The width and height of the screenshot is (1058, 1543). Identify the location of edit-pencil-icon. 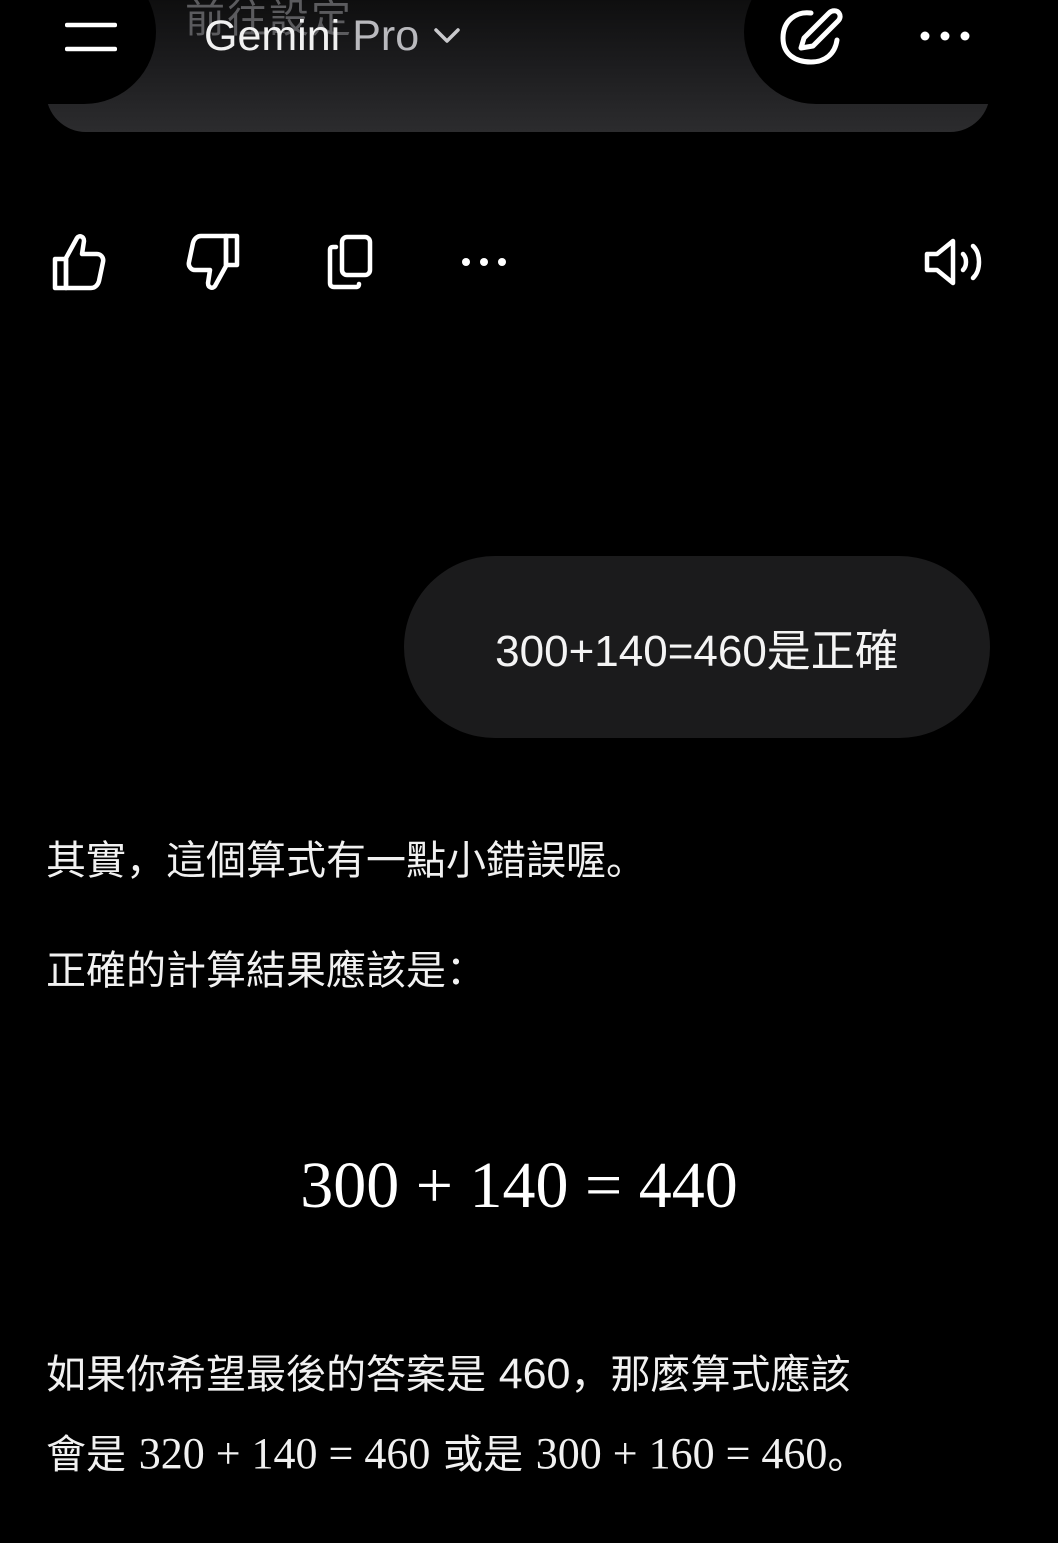
(811, 36).